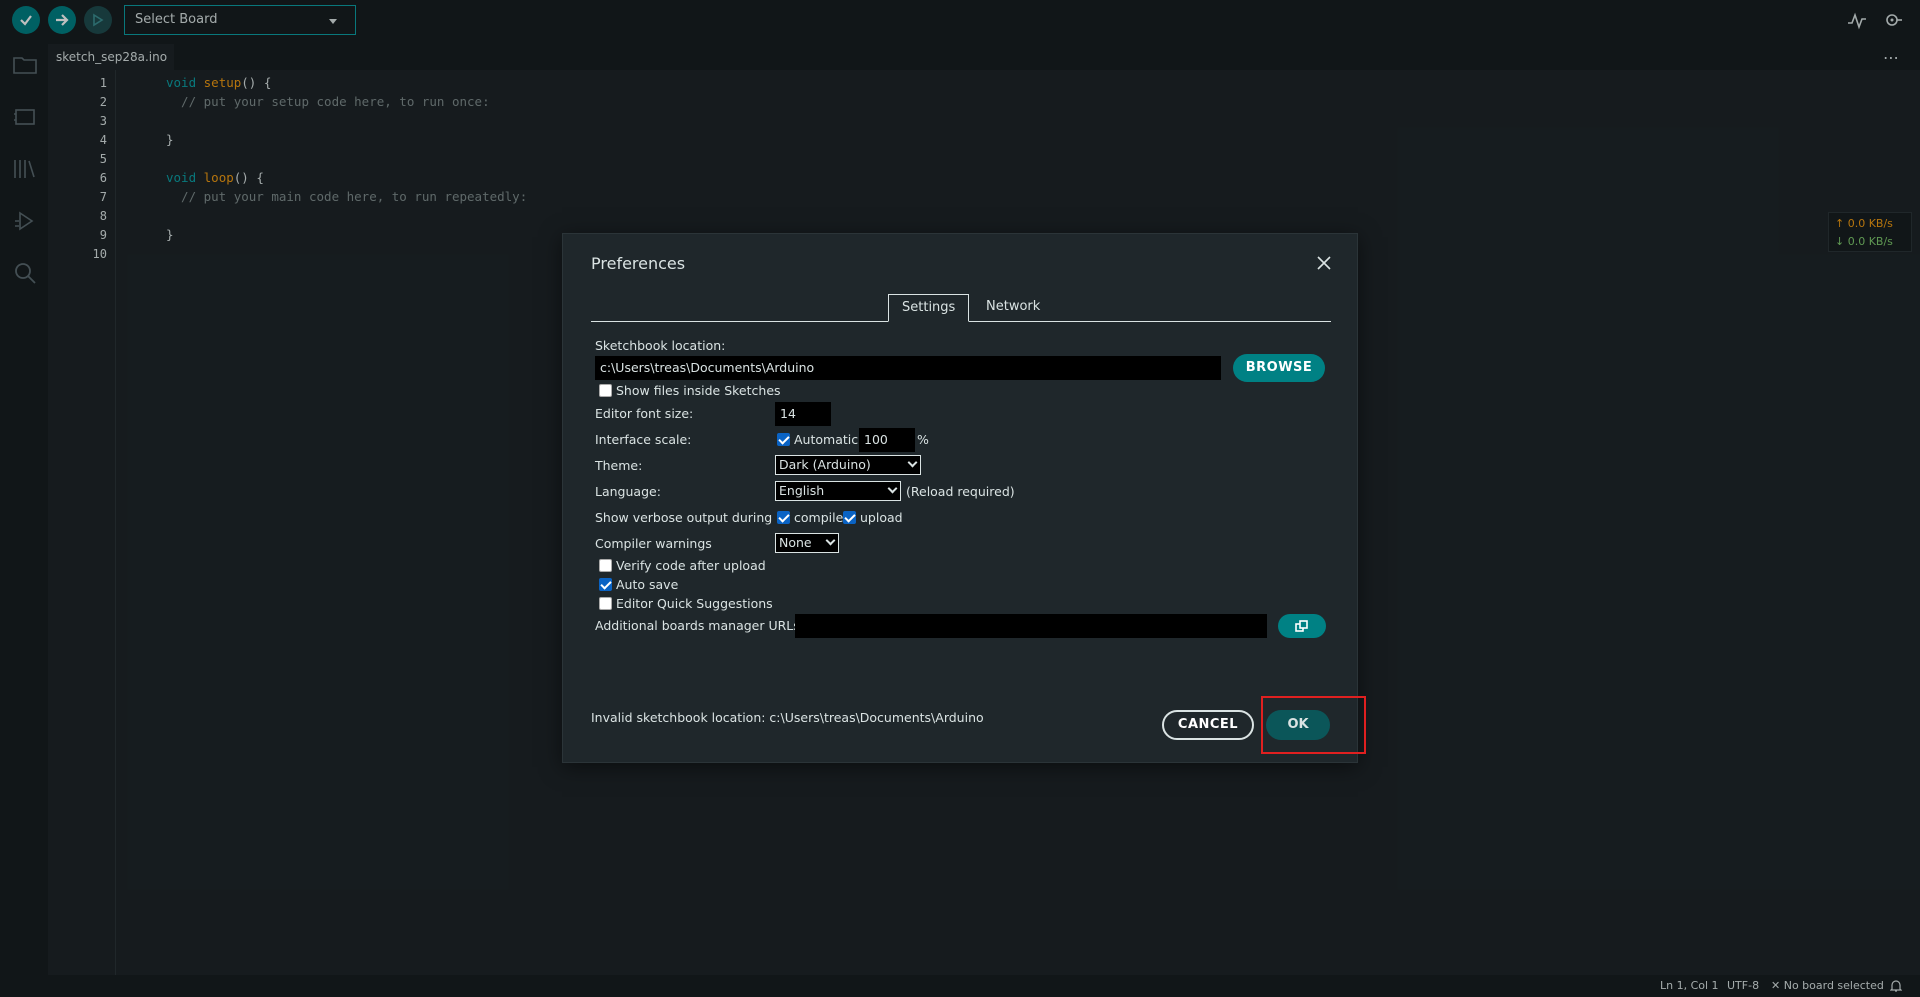 This screenshot has width=1920, height=997. What do you see at coordinates (819, 517) in the screenshot?
I see `compile-label: compile` at bounding box center [819, 517].